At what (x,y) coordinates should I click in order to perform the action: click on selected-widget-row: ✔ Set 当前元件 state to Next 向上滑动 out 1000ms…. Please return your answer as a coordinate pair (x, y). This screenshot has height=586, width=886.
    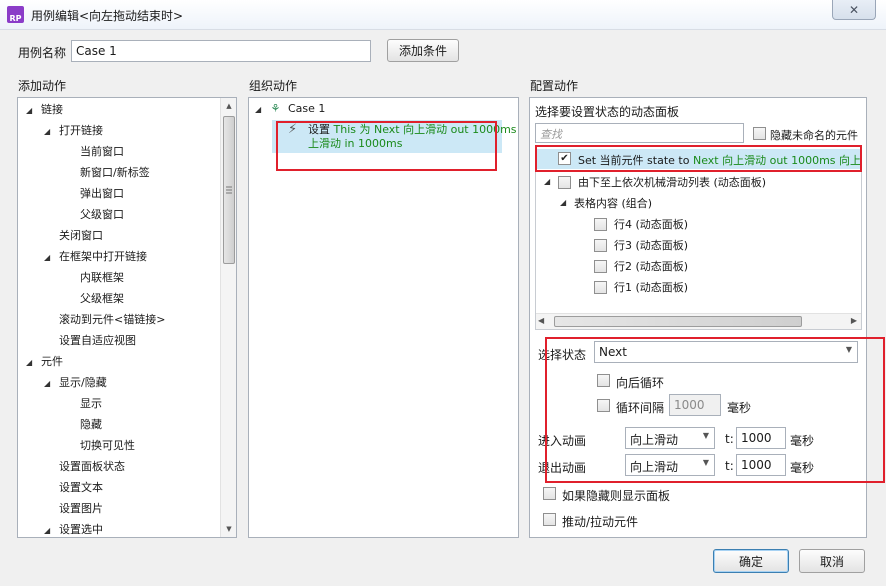
    Looking at the image, I should click on (698, 159).